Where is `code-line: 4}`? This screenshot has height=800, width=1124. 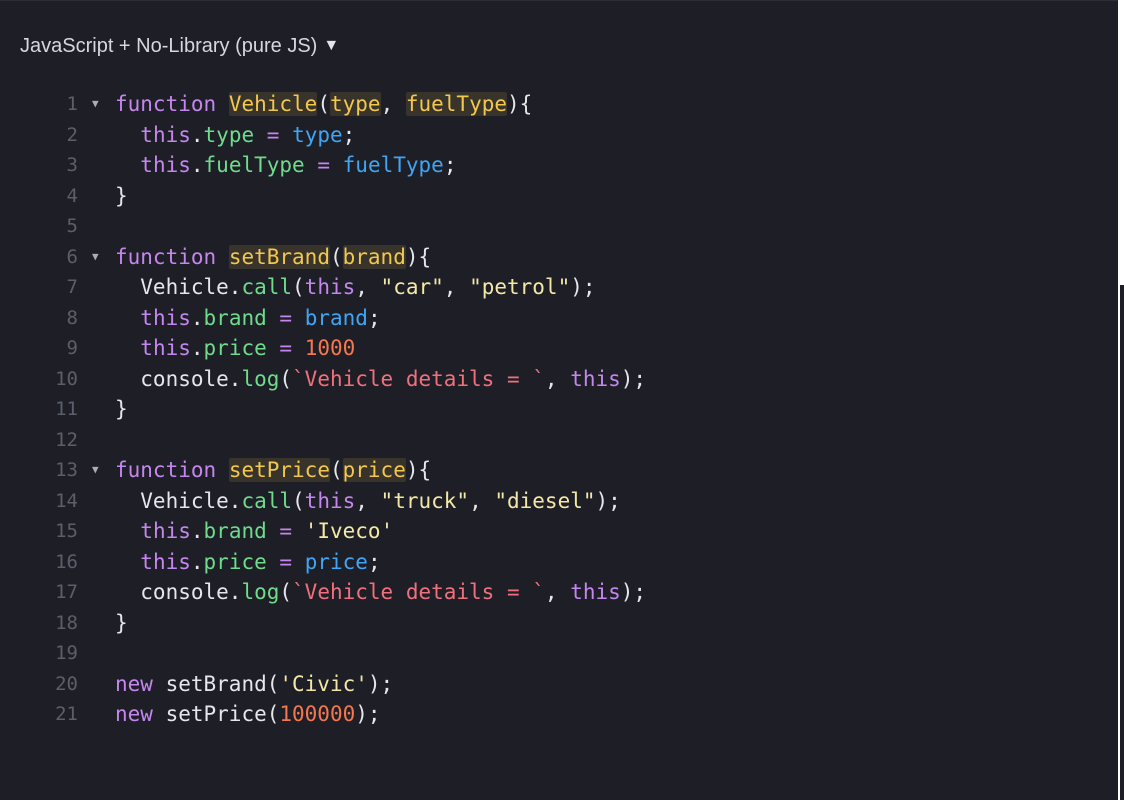 code-line: 4} is located at coordinates (550, 196).